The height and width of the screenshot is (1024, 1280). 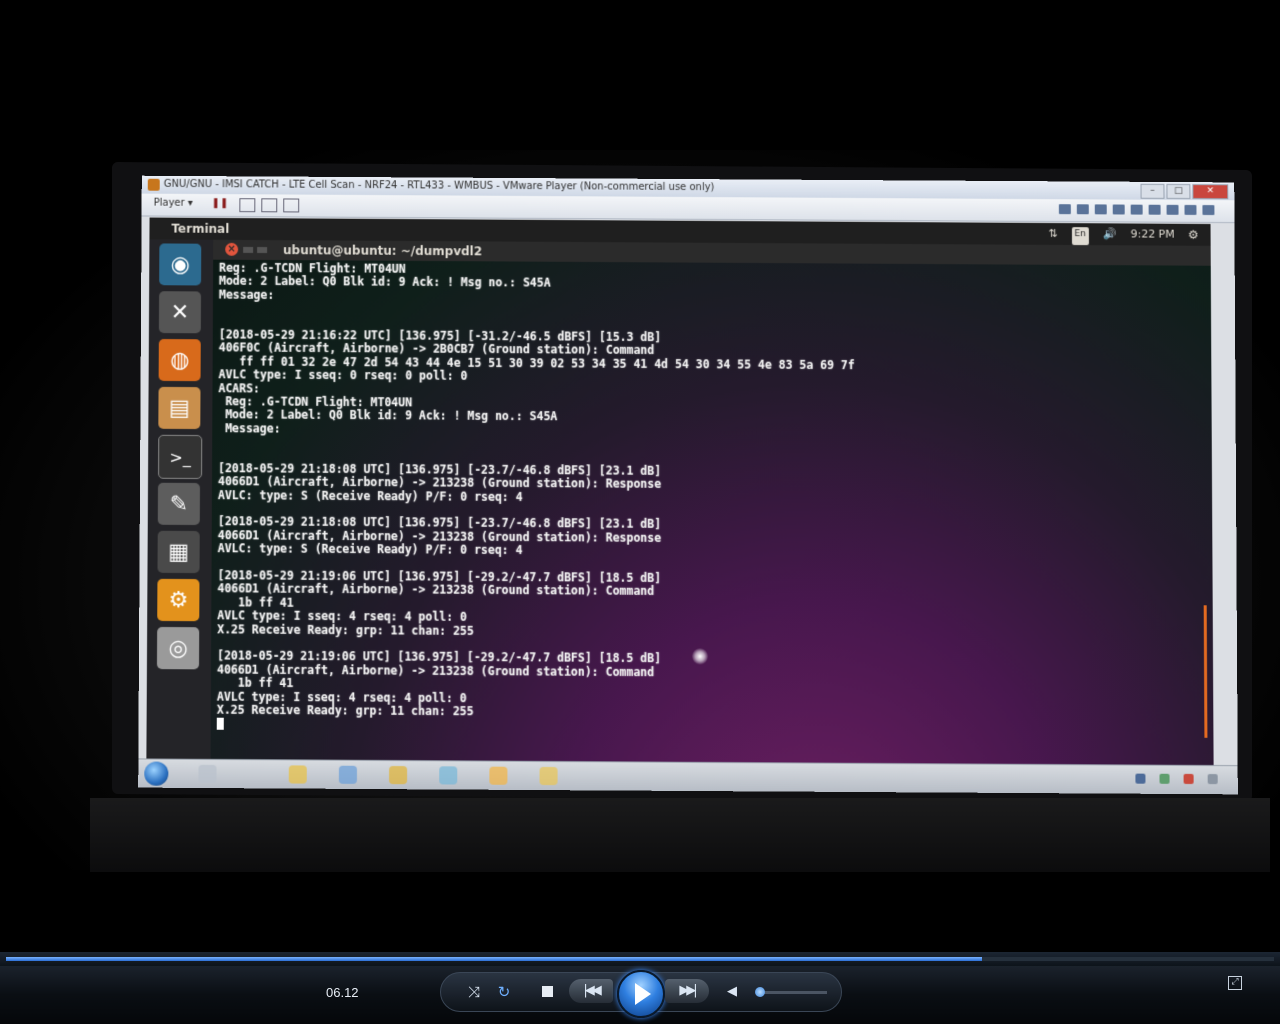 I want to click on play-icon, so click(x=643, y=994).